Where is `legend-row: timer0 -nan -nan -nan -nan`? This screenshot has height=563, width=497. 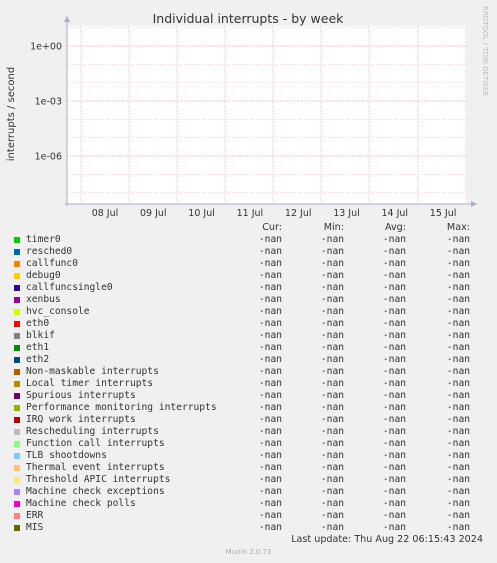 legend-row: timer0 -nan -nan -nan -nan is located at coordinates (249, 240).